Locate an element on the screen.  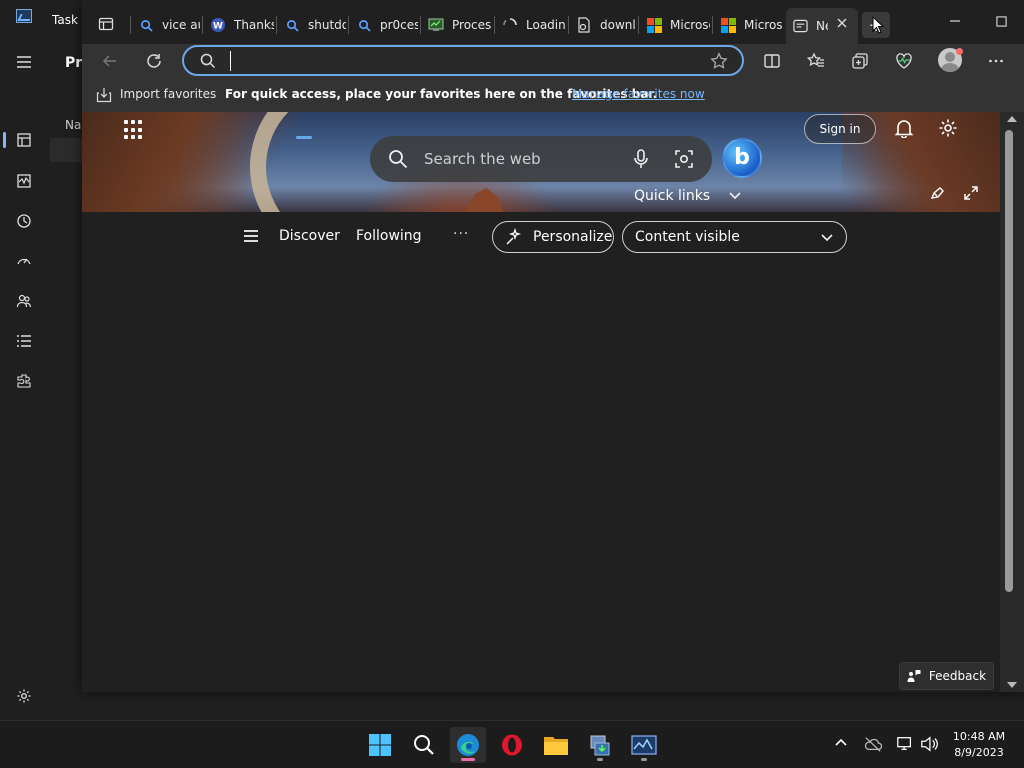
personalize-button: Personalize is located at coordinates (553, 237).